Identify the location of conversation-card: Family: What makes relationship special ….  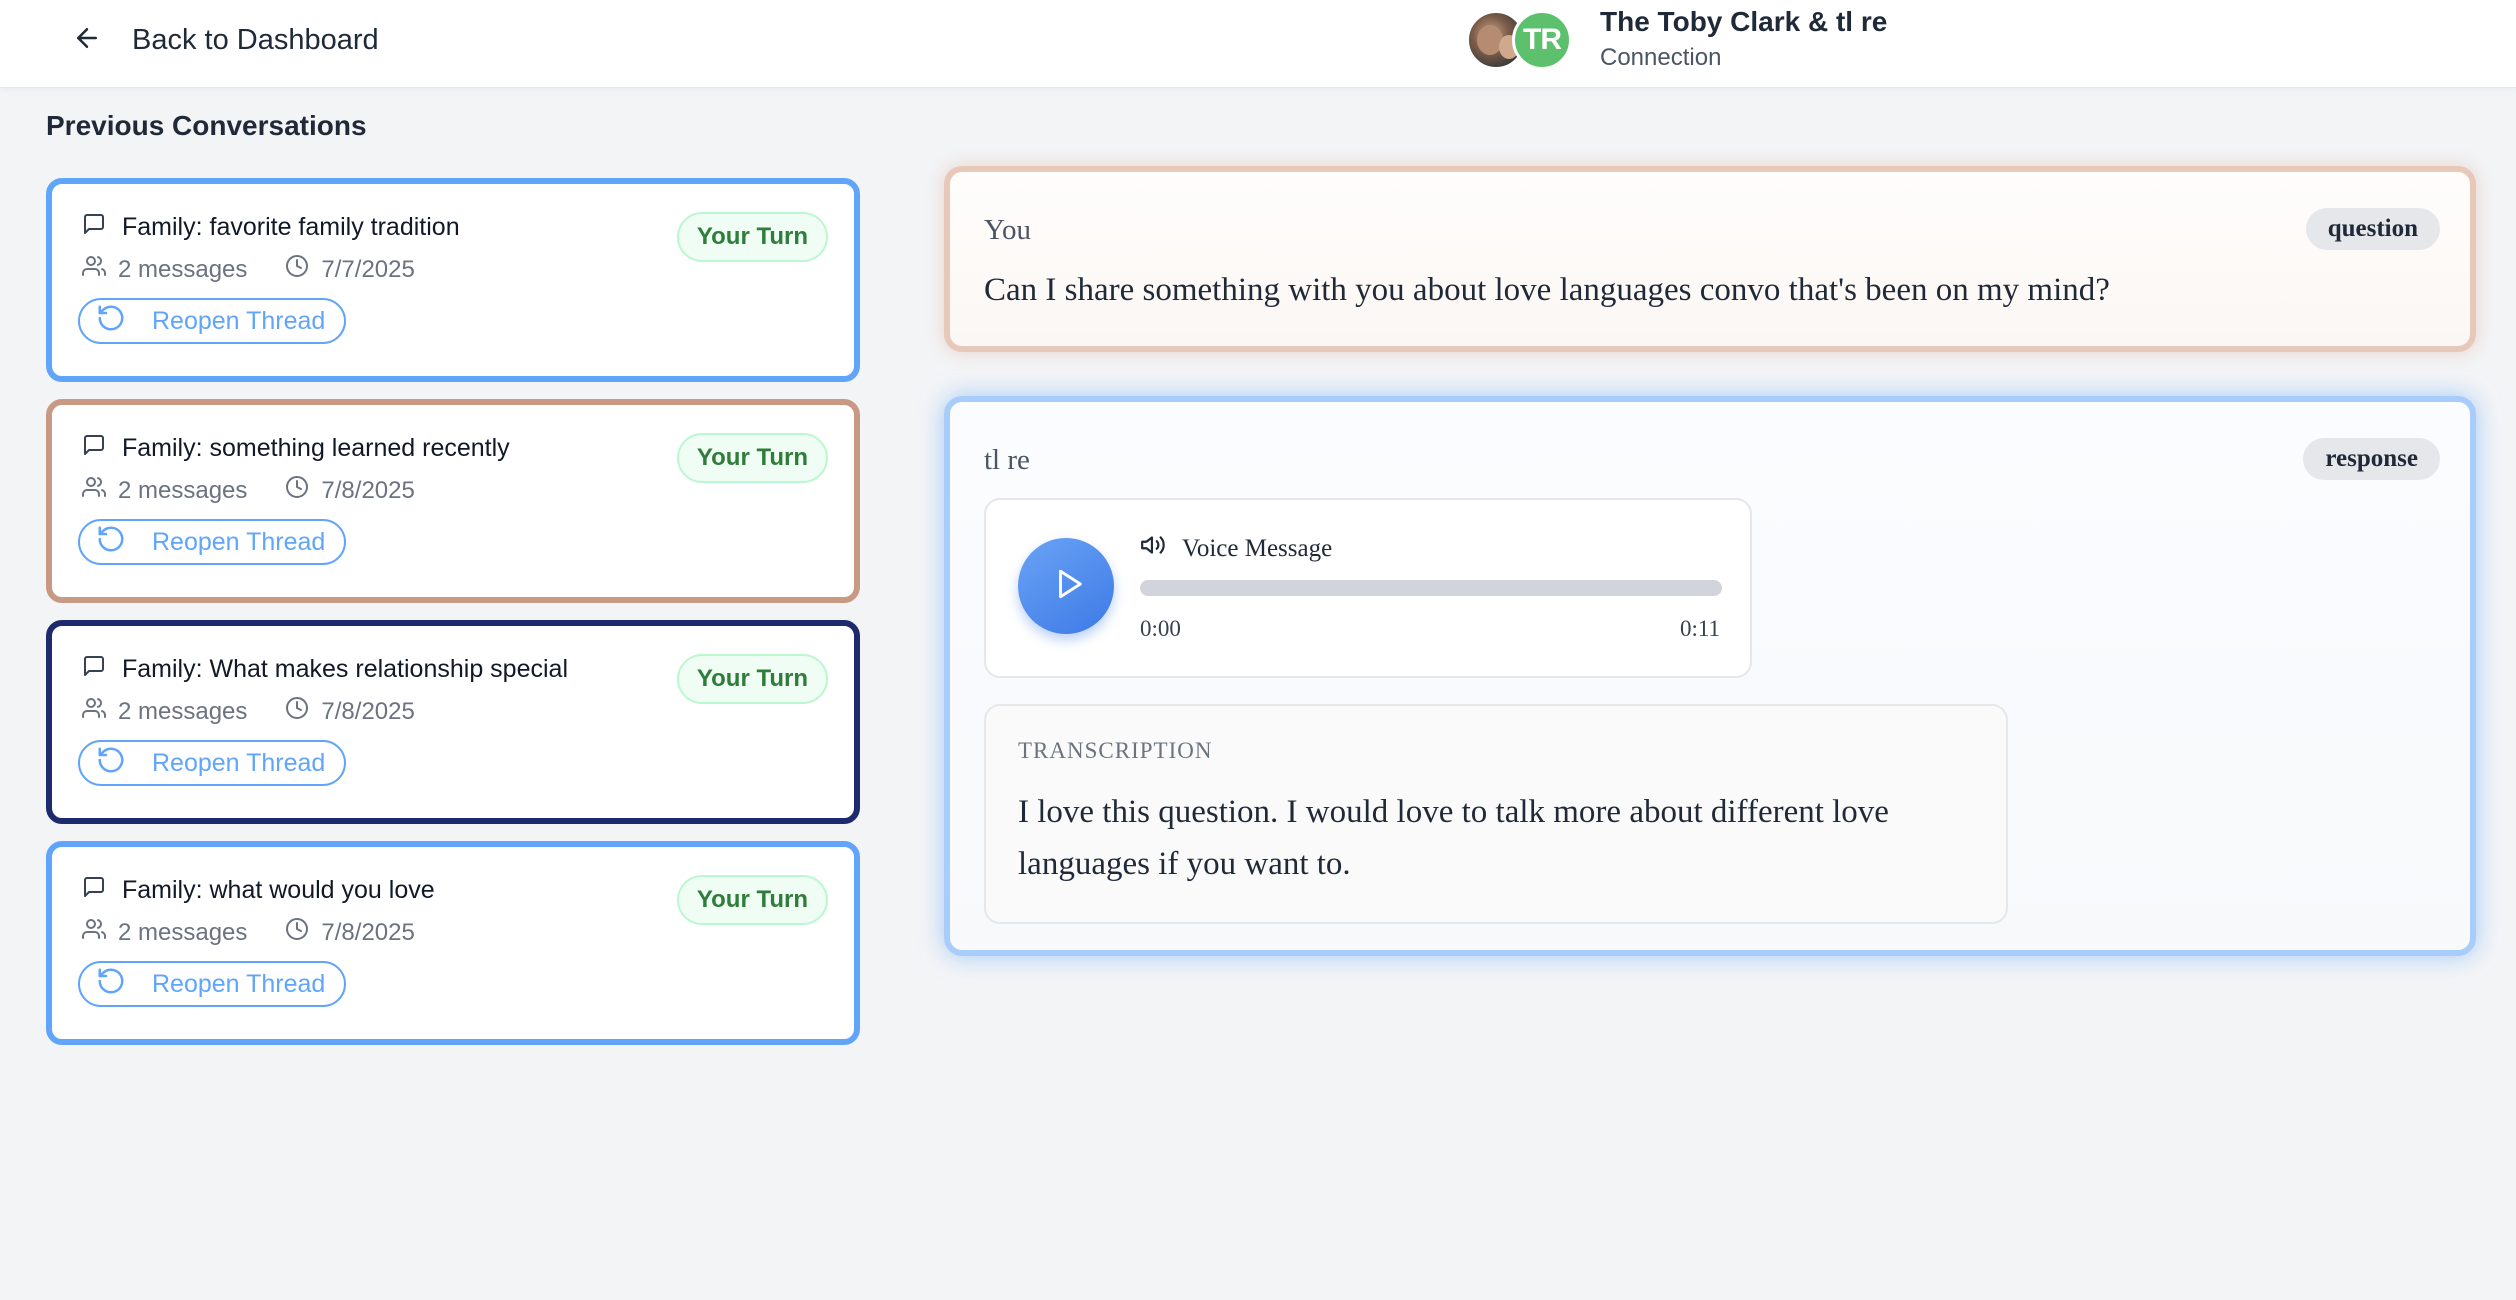
(453, 722).